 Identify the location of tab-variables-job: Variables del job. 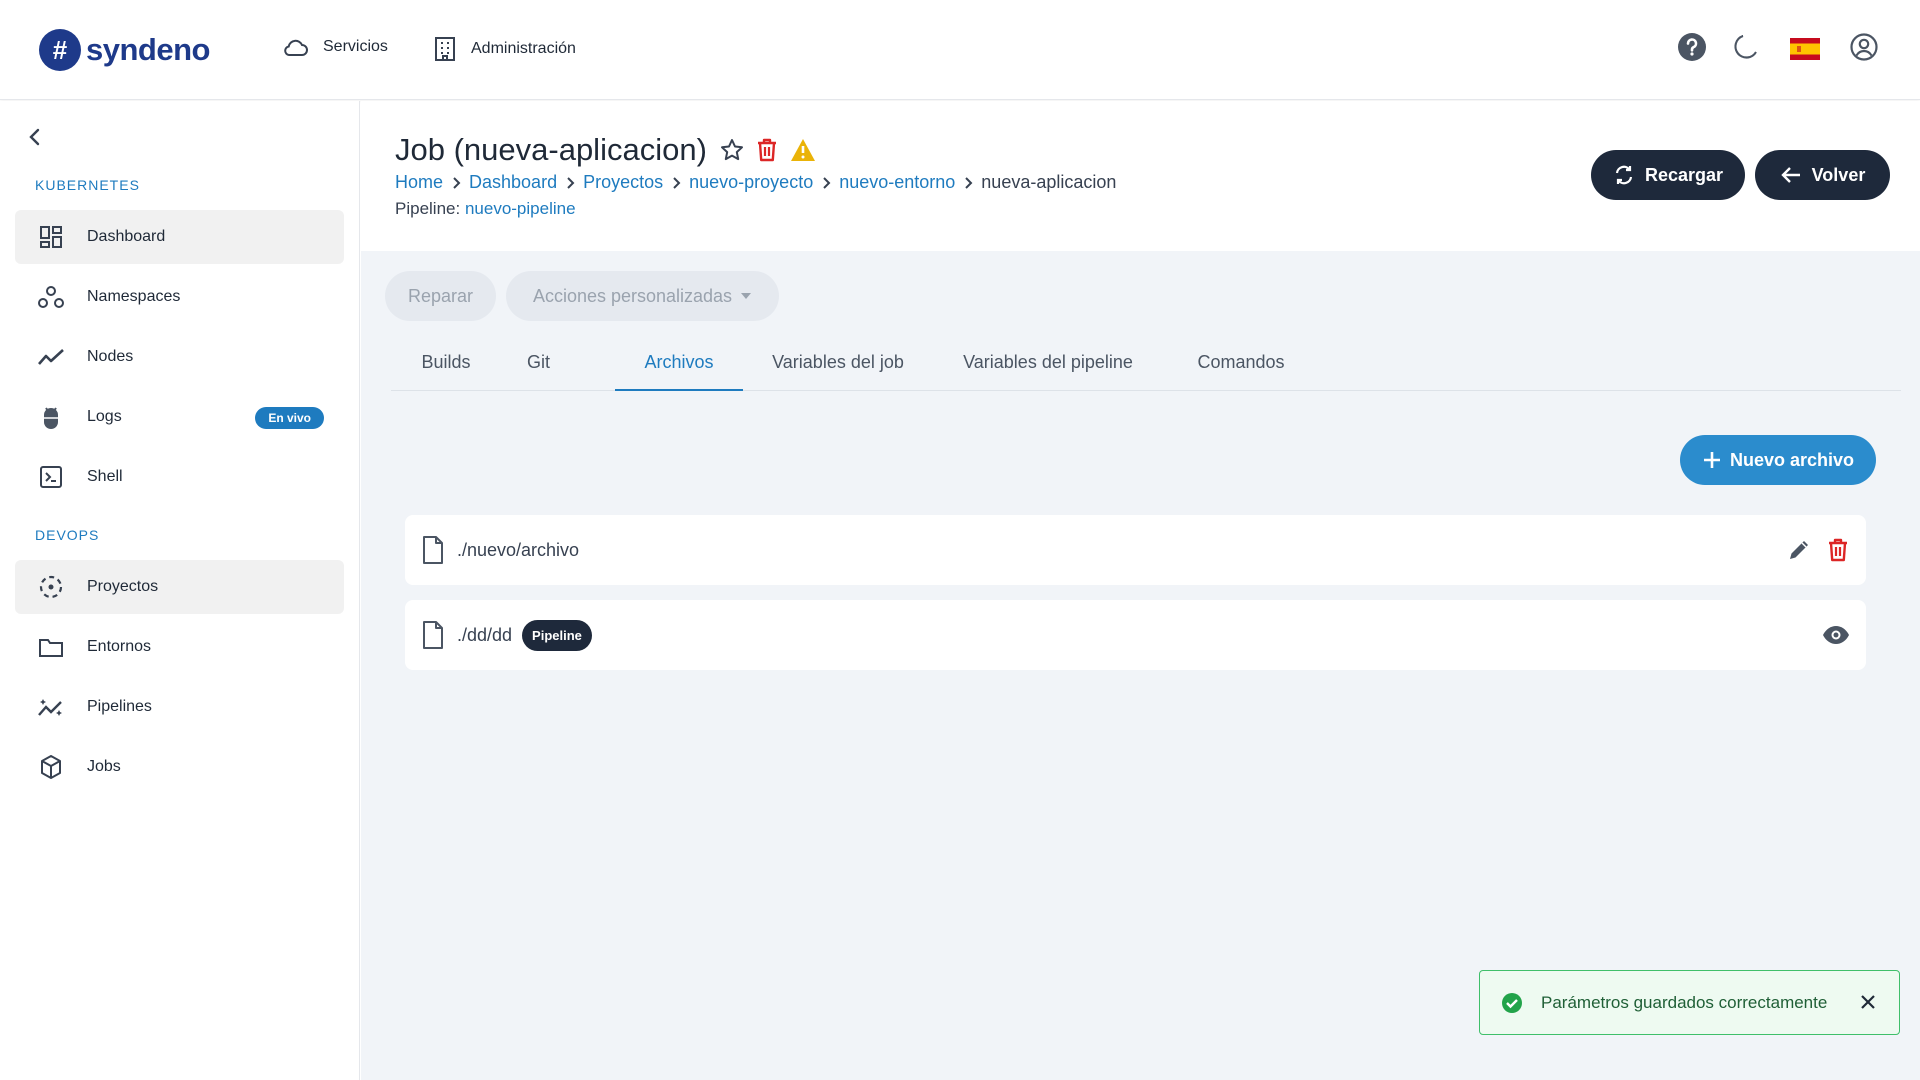
(838, 363).